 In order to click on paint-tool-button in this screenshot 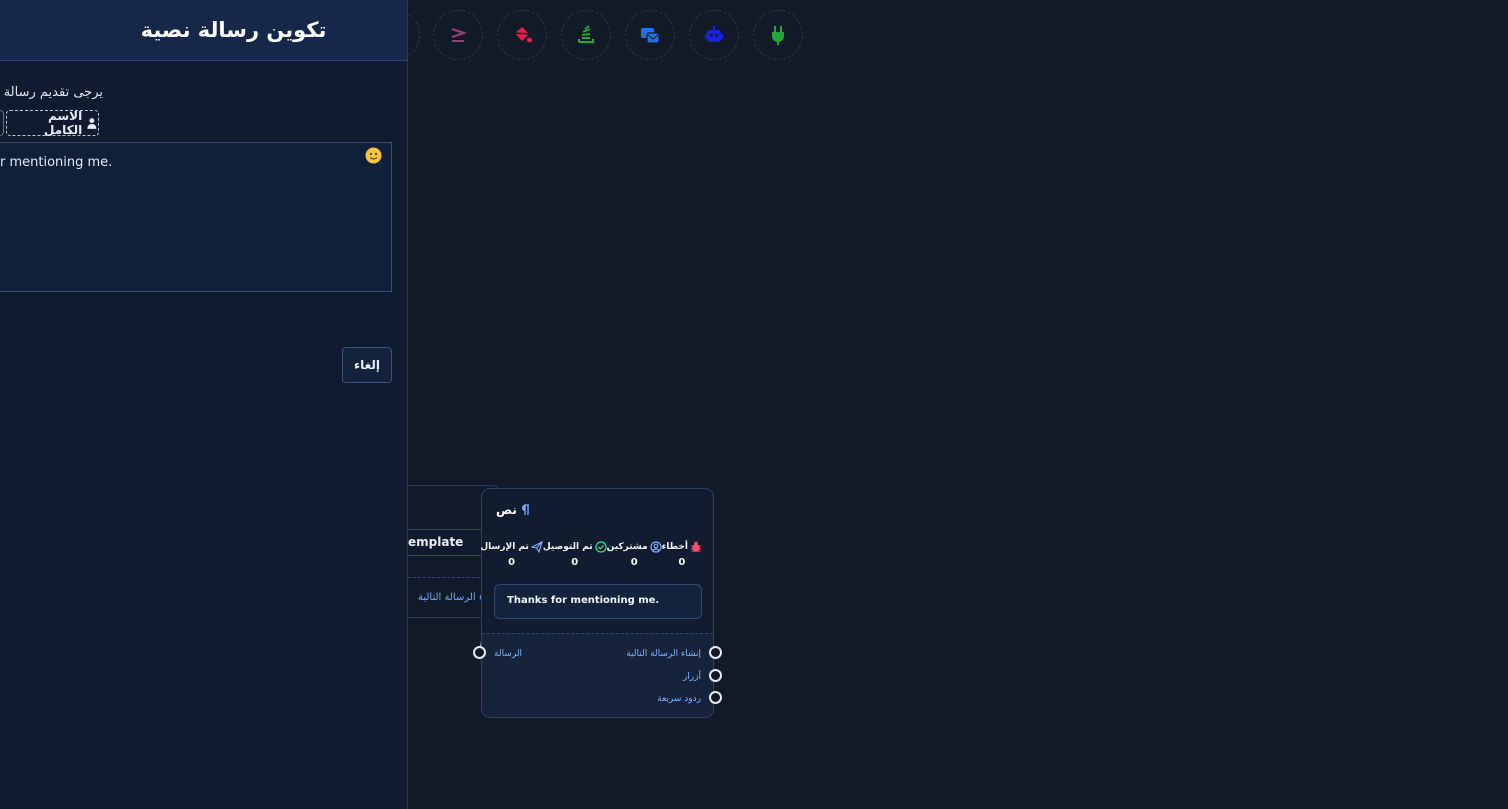, I will do `click(522, 35)`.